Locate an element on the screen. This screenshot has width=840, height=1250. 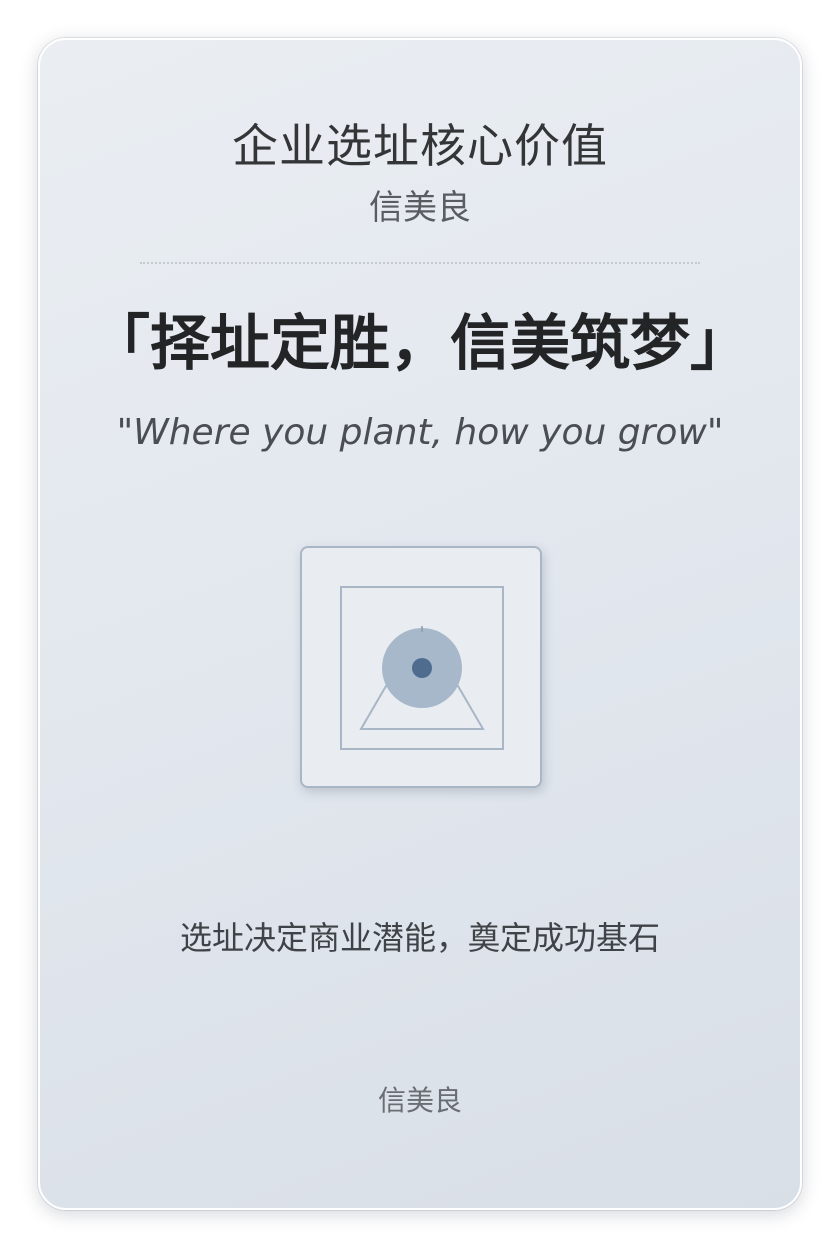
pin-dot is located at coordinates (422, 668).